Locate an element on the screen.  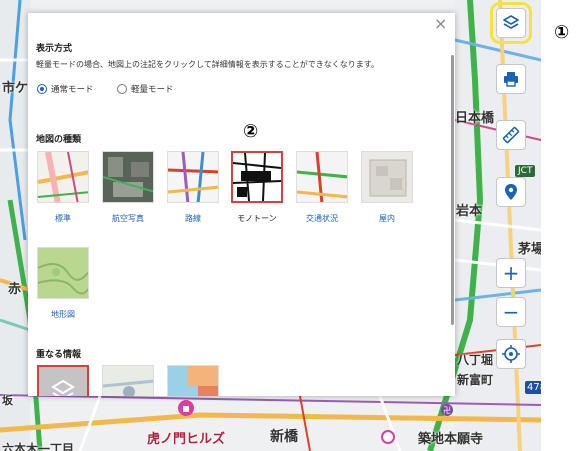
map-label-kaya: 茅場 is located at coordinates (529, 249).